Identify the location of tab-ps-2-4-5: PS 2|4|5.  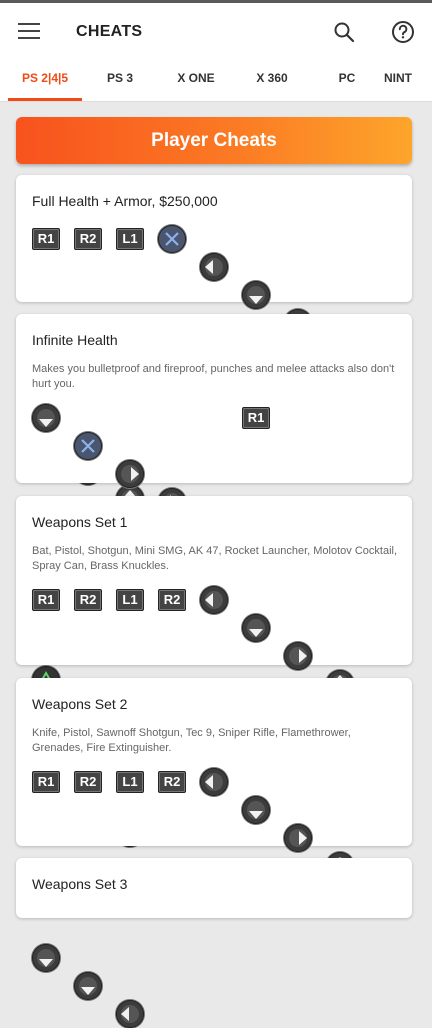
(45, 80).